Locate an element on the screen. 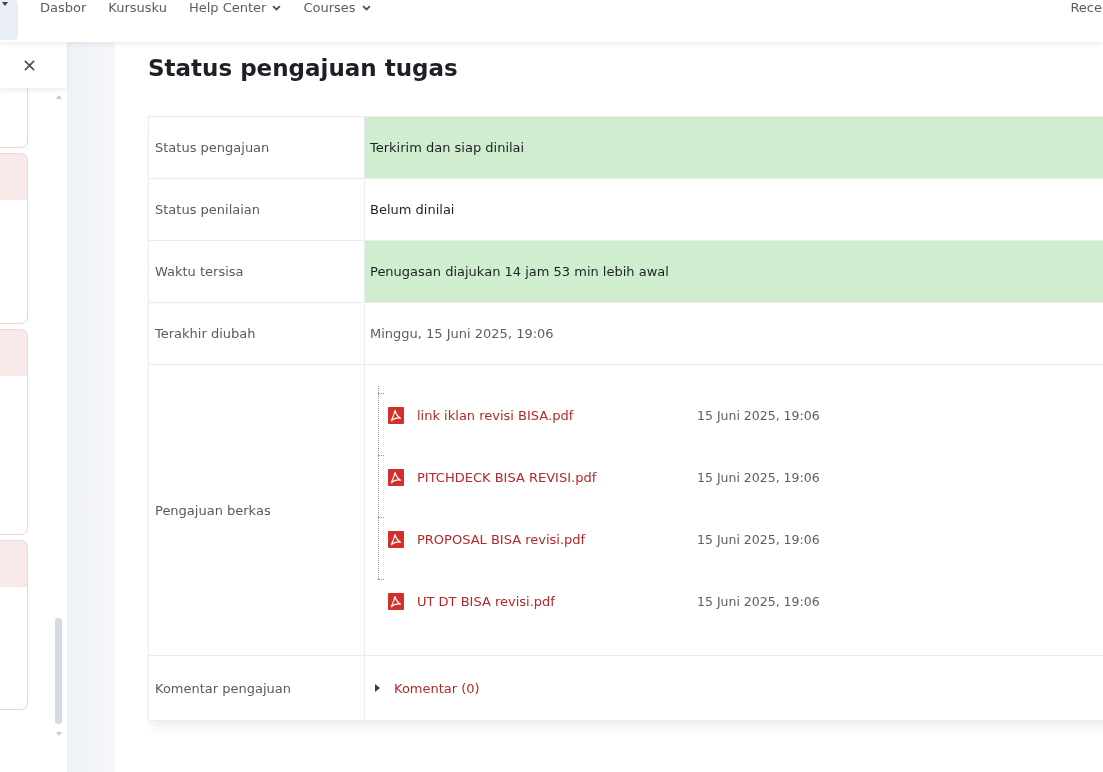 This screenshot has width=1103, height=772. close-button is located at coordinates (29, 65).